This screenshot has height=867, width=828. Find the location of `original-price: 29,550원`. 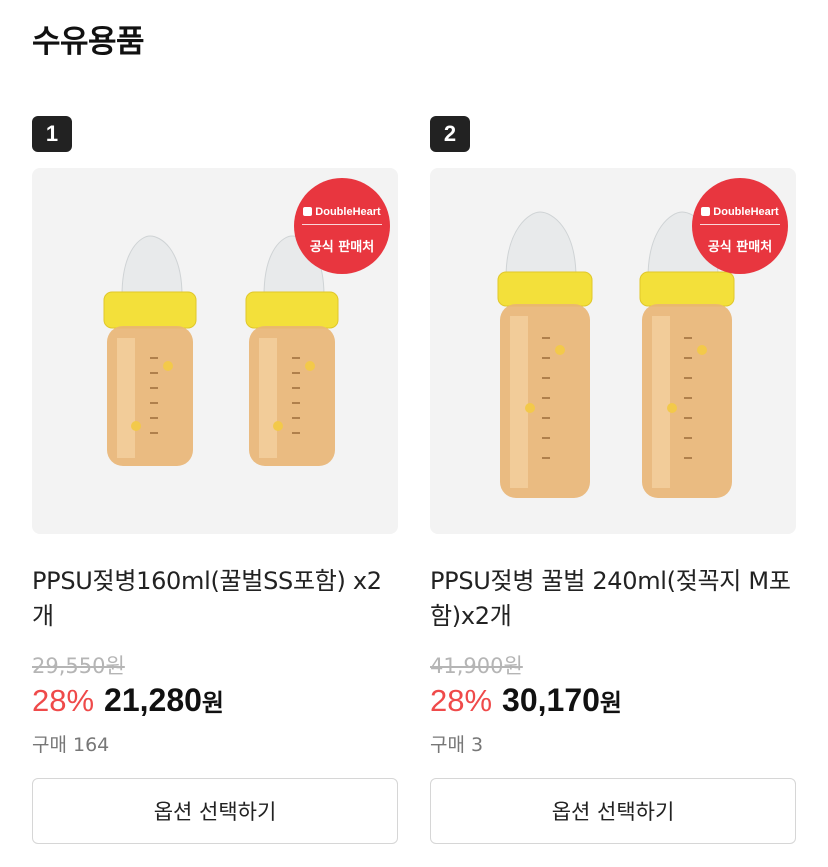

original-price: 29,550원 is located at coordinates (78, 666).